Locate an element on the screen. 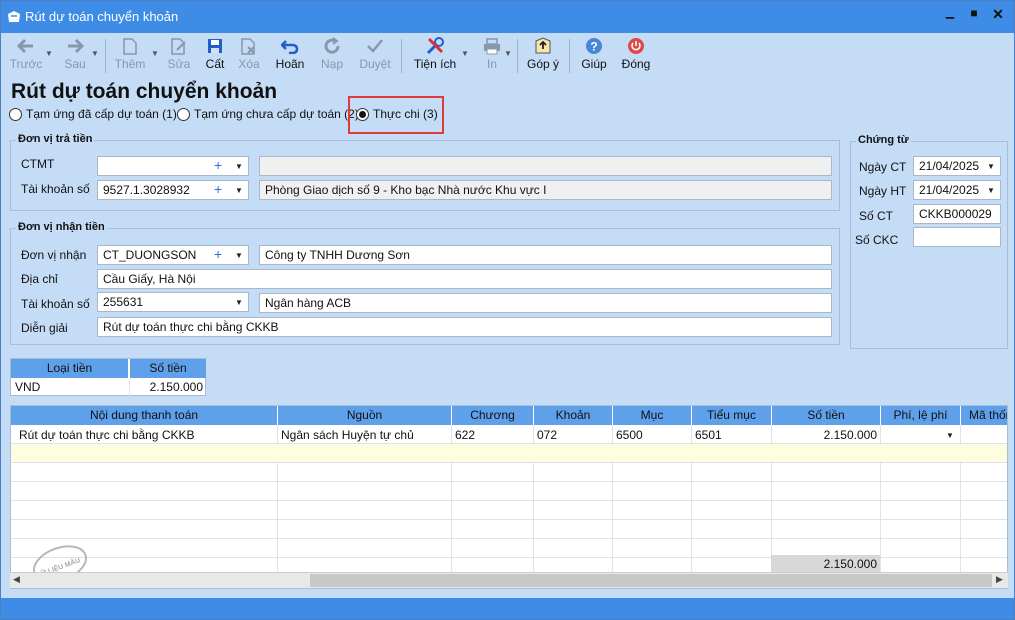 Image resolution: width=1015 pixels, height=620 pixels. payee-account-label: Tài khoản số is located at coordinates (55, 304).